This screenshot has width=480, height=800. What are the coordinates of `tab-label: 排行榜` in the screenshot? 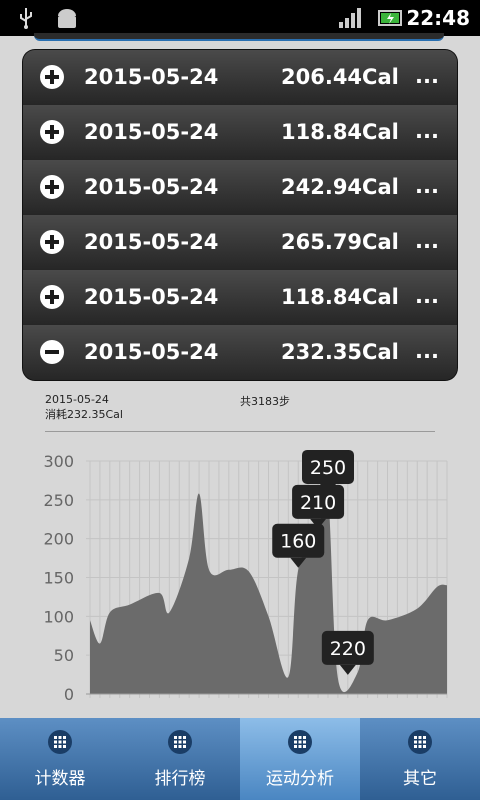 It's located at (180, 776).